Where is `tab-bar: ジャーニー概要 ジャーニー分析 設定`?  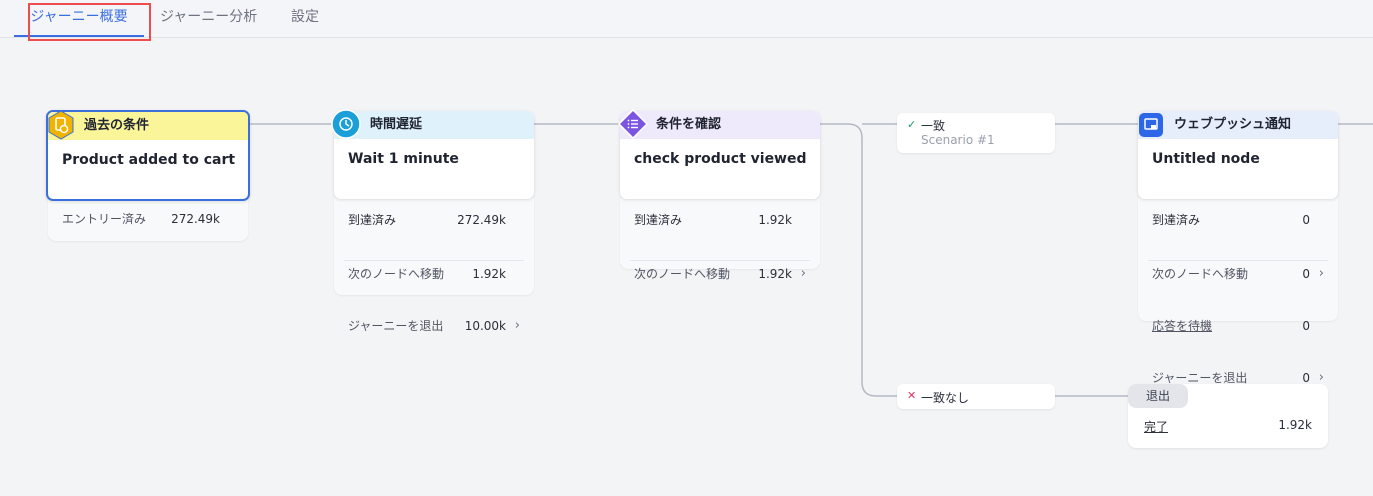
tab-bar: ジャーニー概要 ジャーニー分析 設定 is located at coordinates (686, 19).